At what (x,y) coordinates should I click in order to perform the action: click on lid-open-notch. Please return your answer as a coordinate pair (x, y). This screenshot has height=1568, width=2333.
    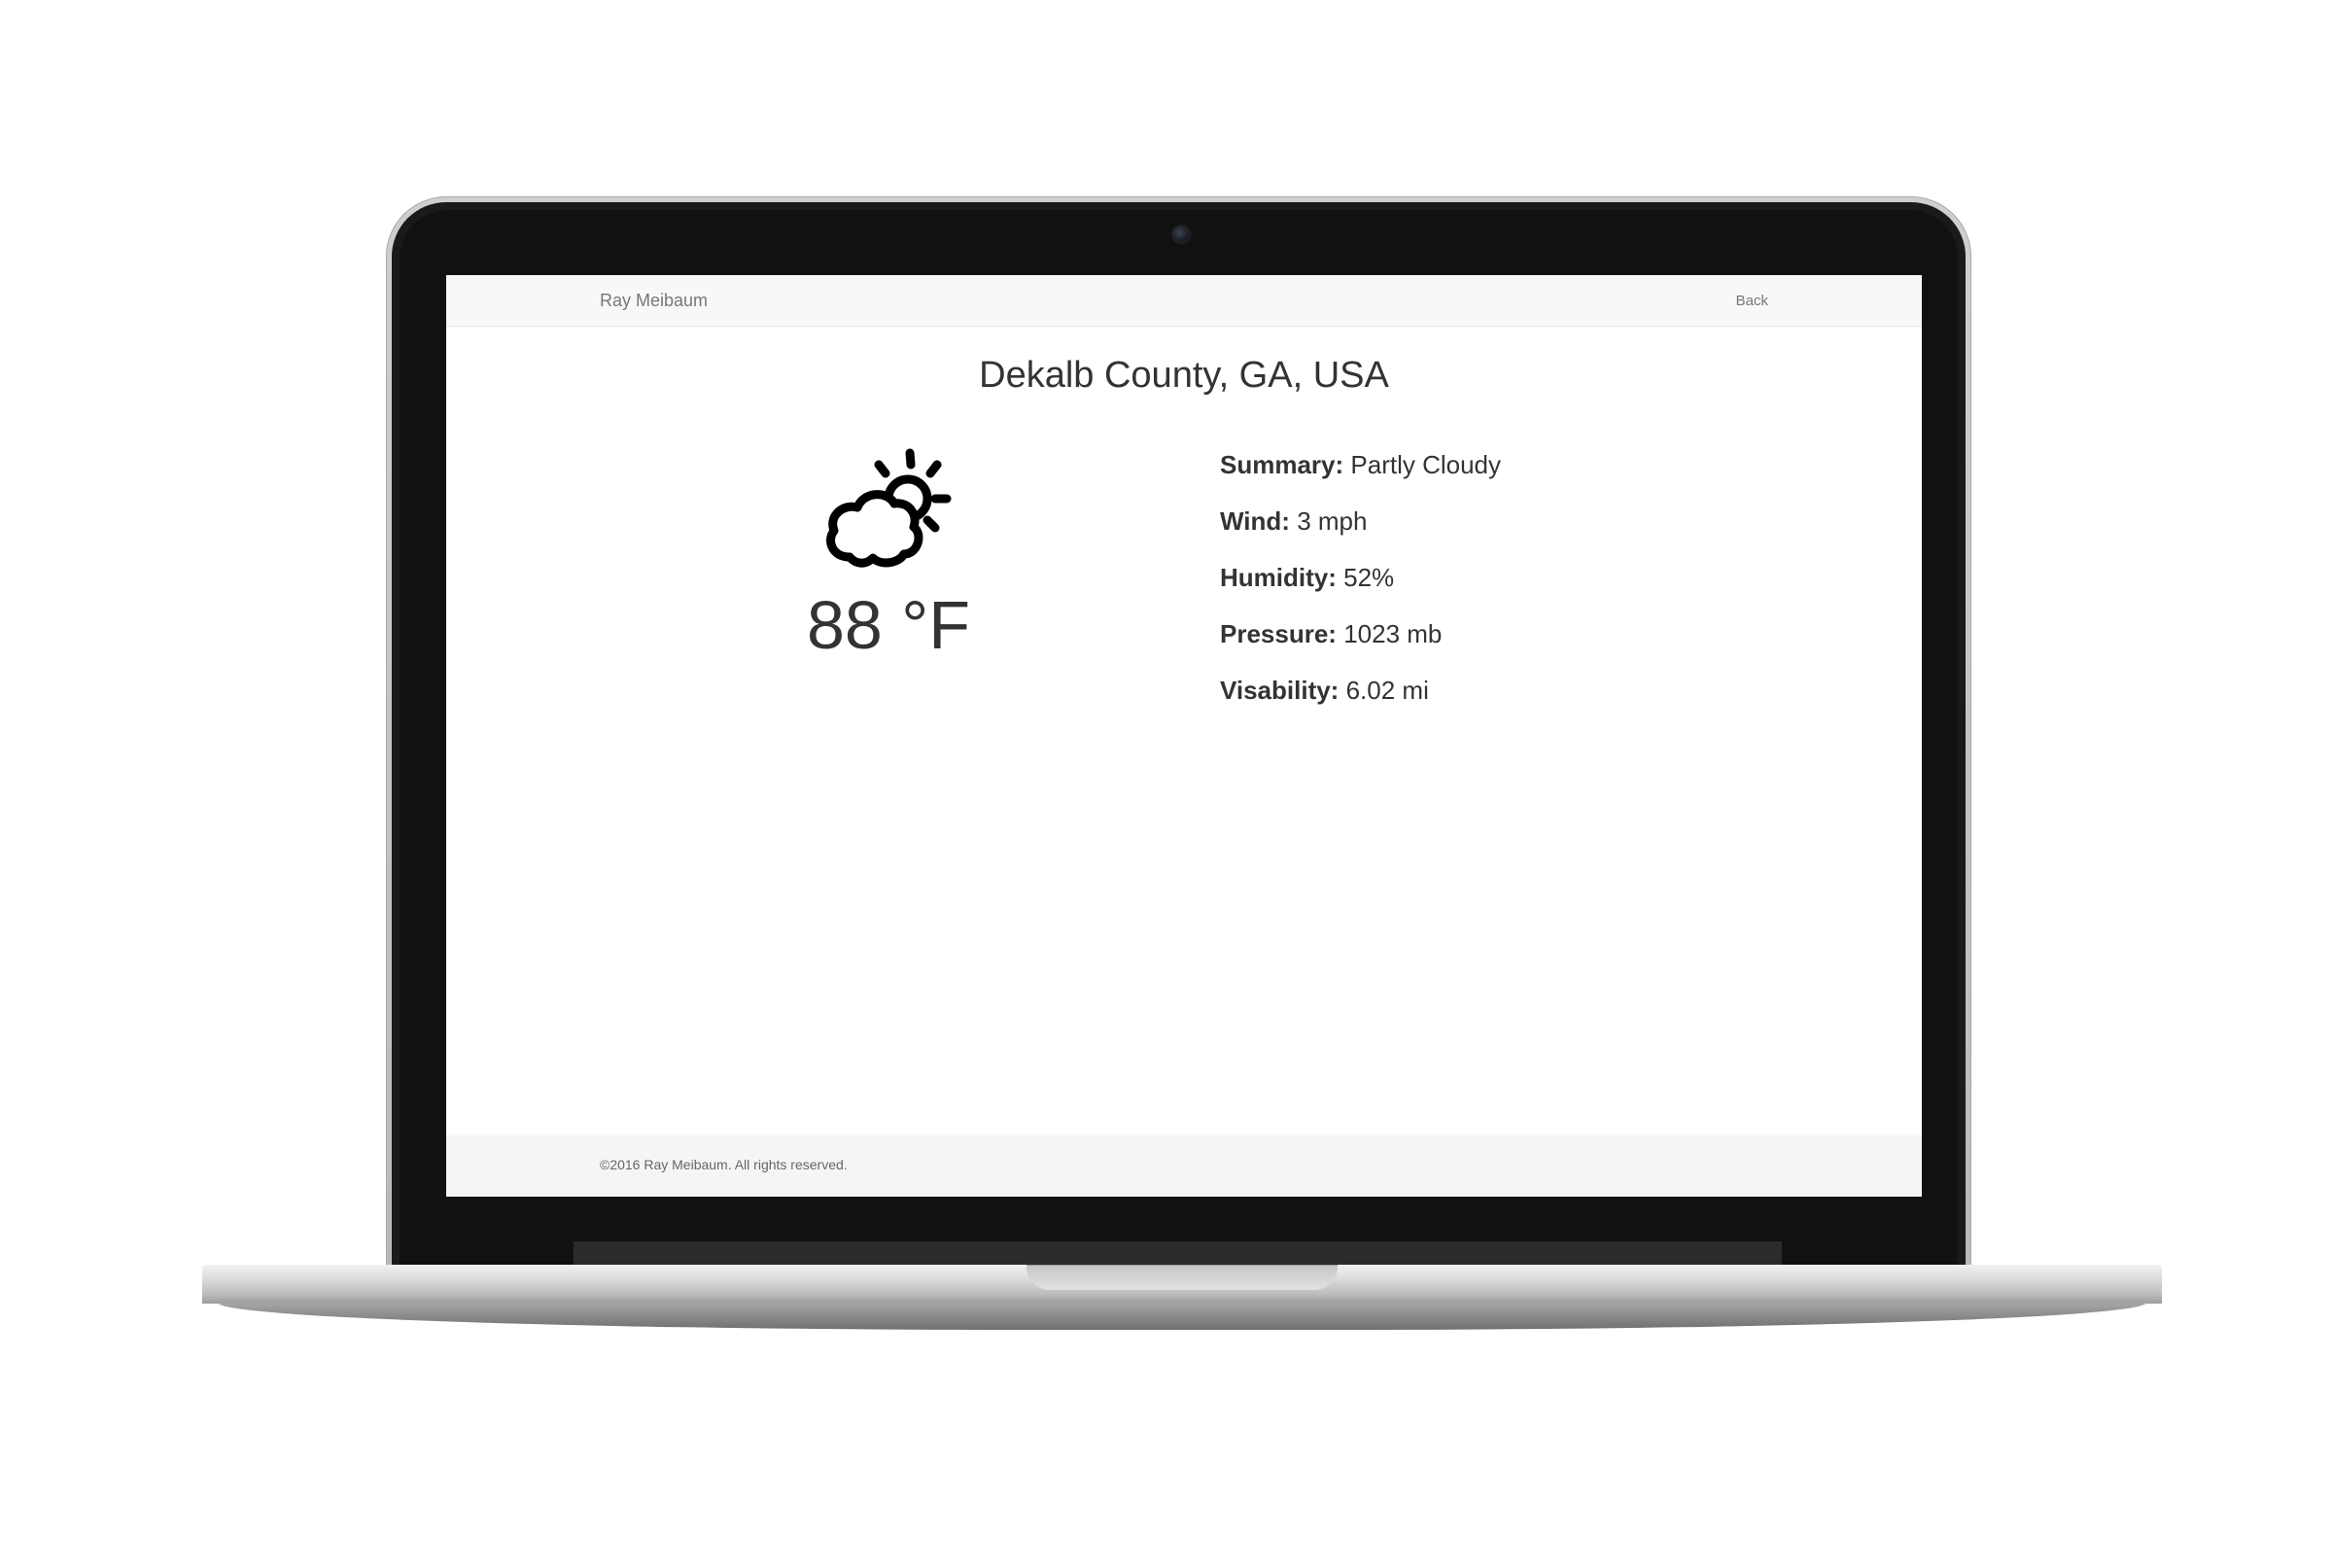
    Looking at the image, I should click on (1182, 1277).